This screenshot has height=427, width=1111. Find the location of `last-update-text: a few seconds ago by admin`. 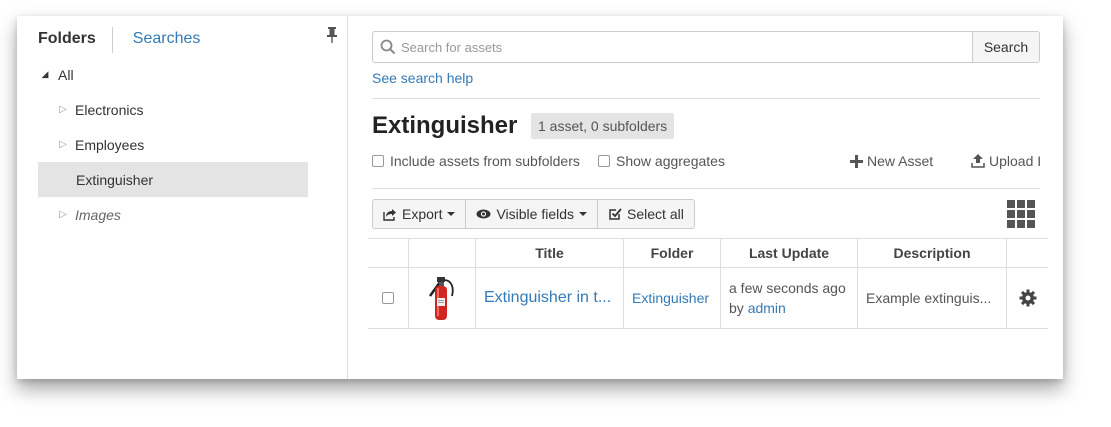

last-update-text: a few seconds ago by admin is located at coordinates (783, 298).